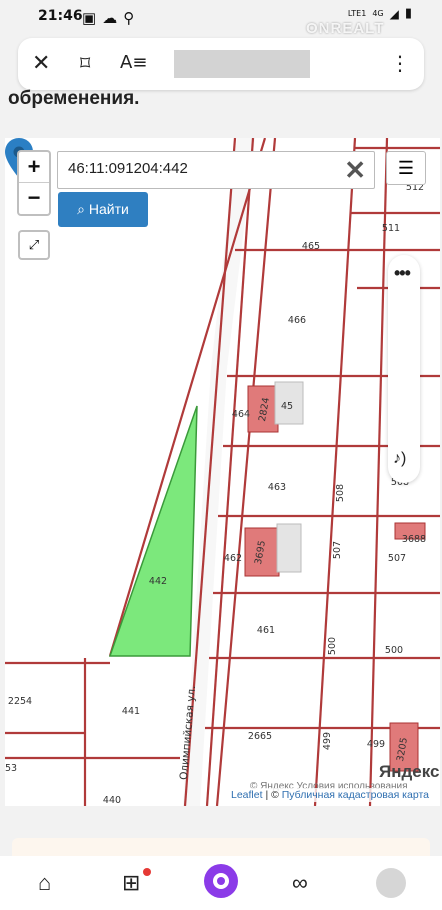 This screenshot has width=442, height=910. Describe the element at coordinates (221, 848) in the screenshot. I see `content-card-peek` at that location.